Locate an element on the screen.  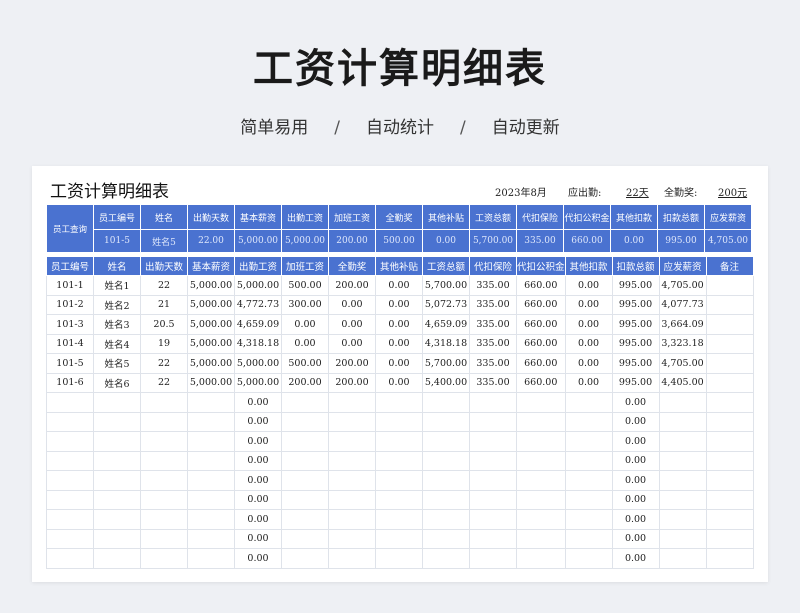
lookup-value-cell: 5,000.00 is located at coordinates (305, 241).